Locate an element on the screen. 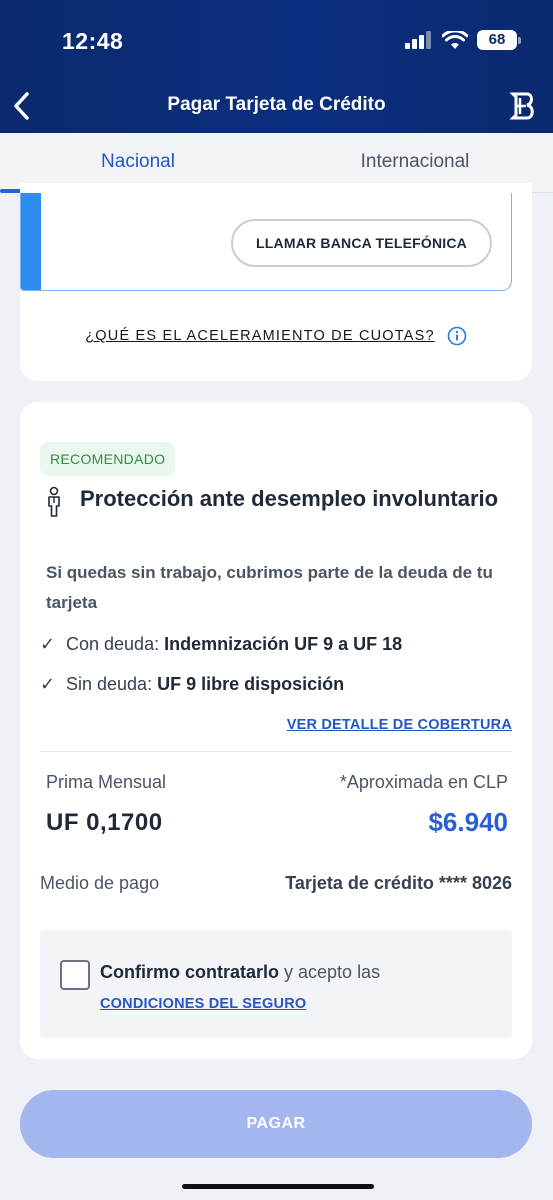 The image size is (553, 1200). battery-level: 68 is located at coordinates (497, 39).